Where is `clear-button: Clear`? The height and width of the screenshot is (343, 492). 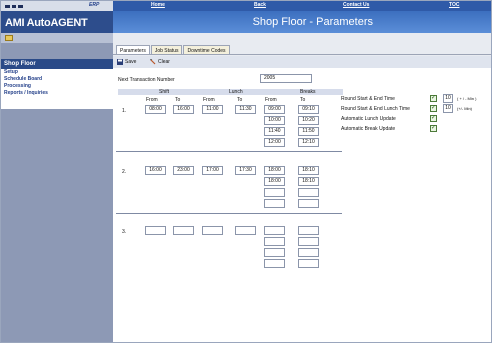
clear-button: Clear is located at coordinates (159, 62).